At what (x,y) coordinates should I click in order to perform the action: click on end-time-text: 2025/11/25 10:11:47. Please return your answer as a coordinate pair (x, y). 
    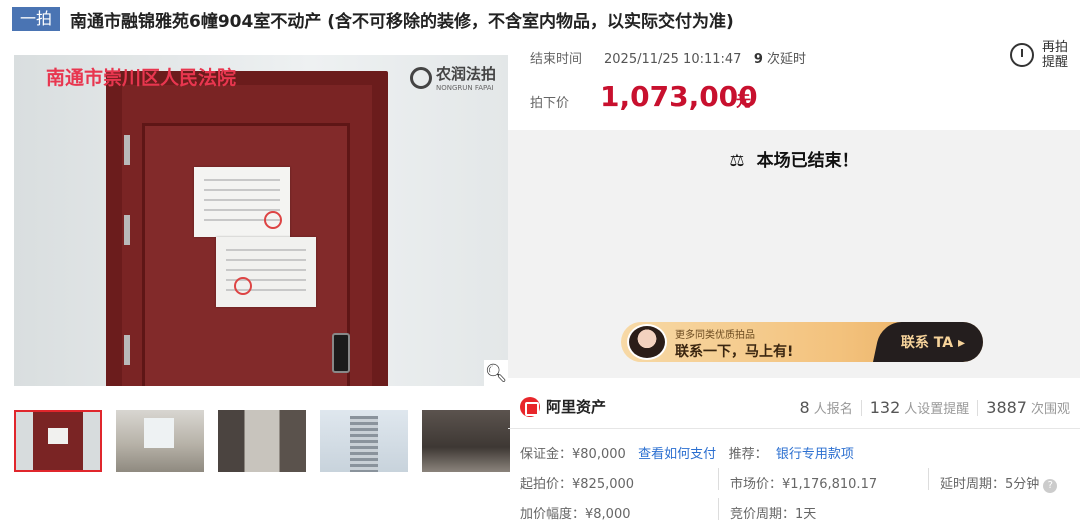
    Looking at the image, I should click on (673, 59).